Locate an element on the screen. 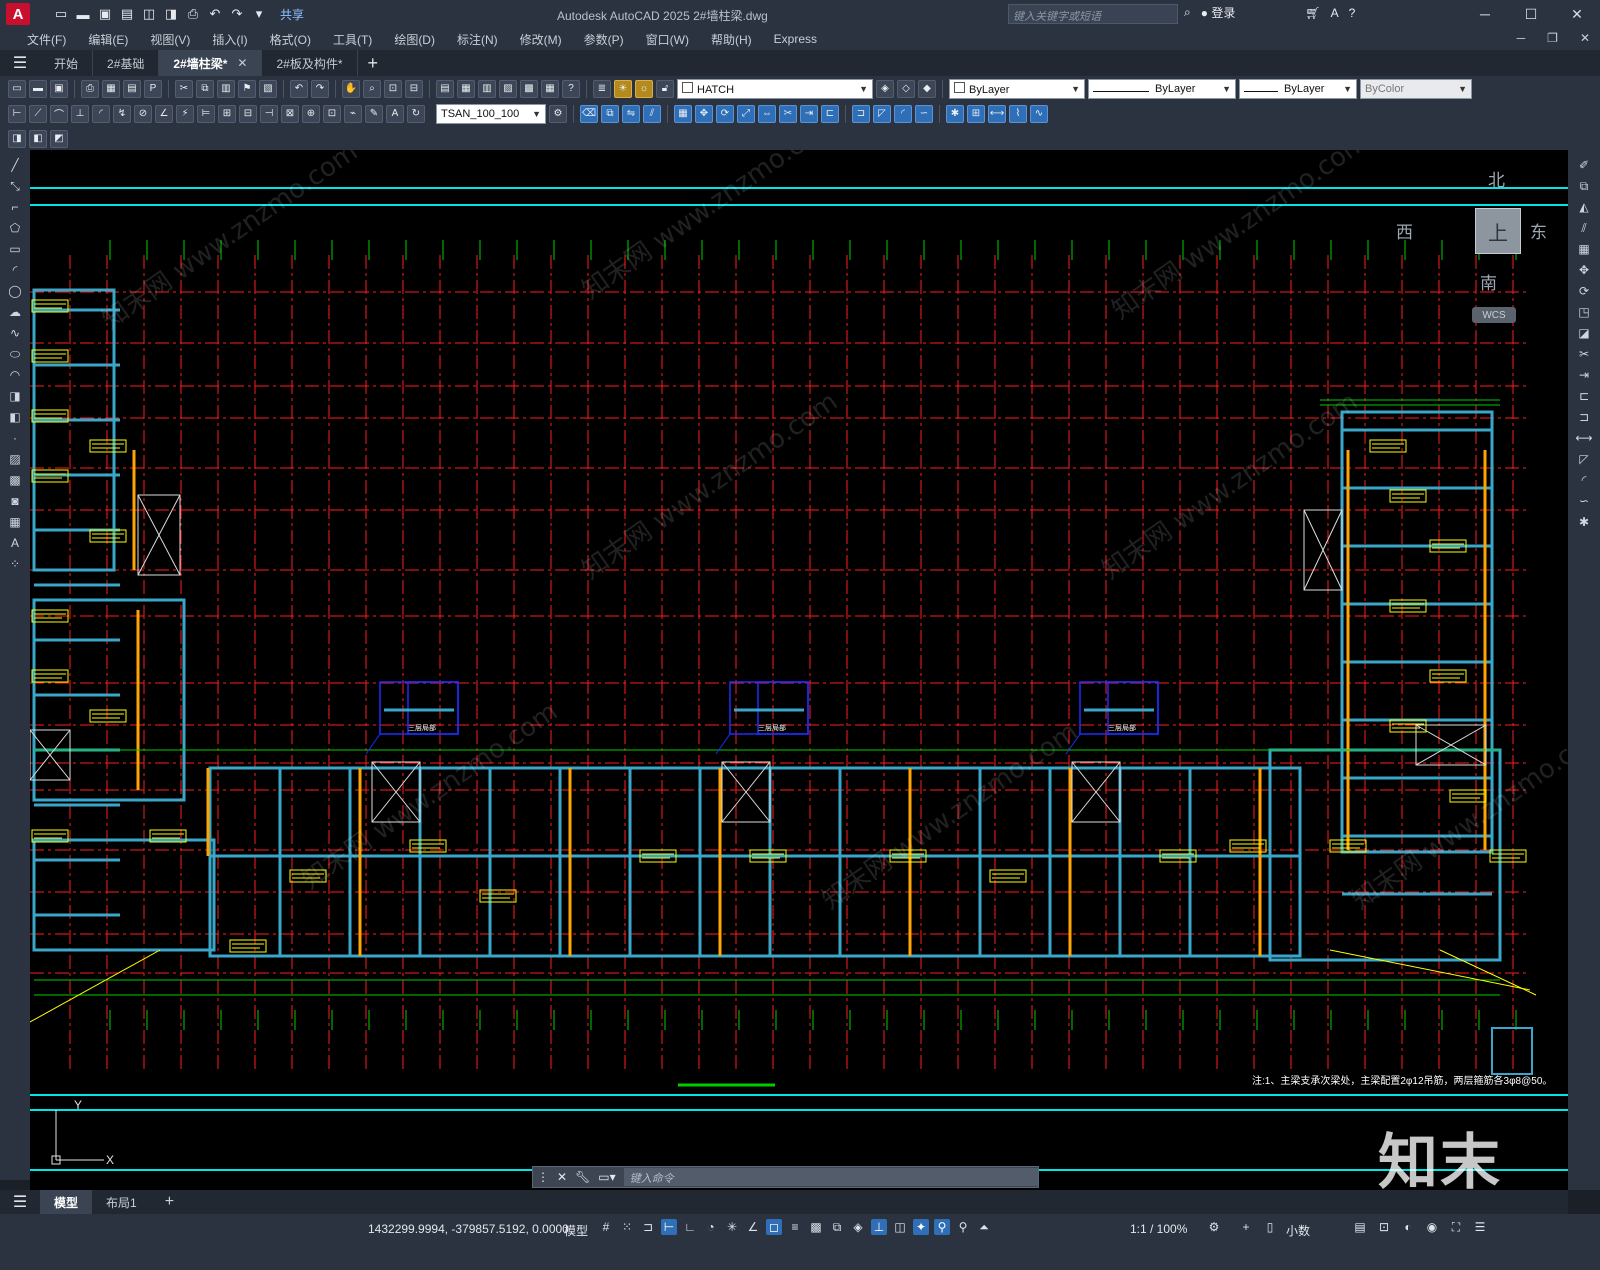  dim-update-icon: ↻ is located at coordinates (416, 113).